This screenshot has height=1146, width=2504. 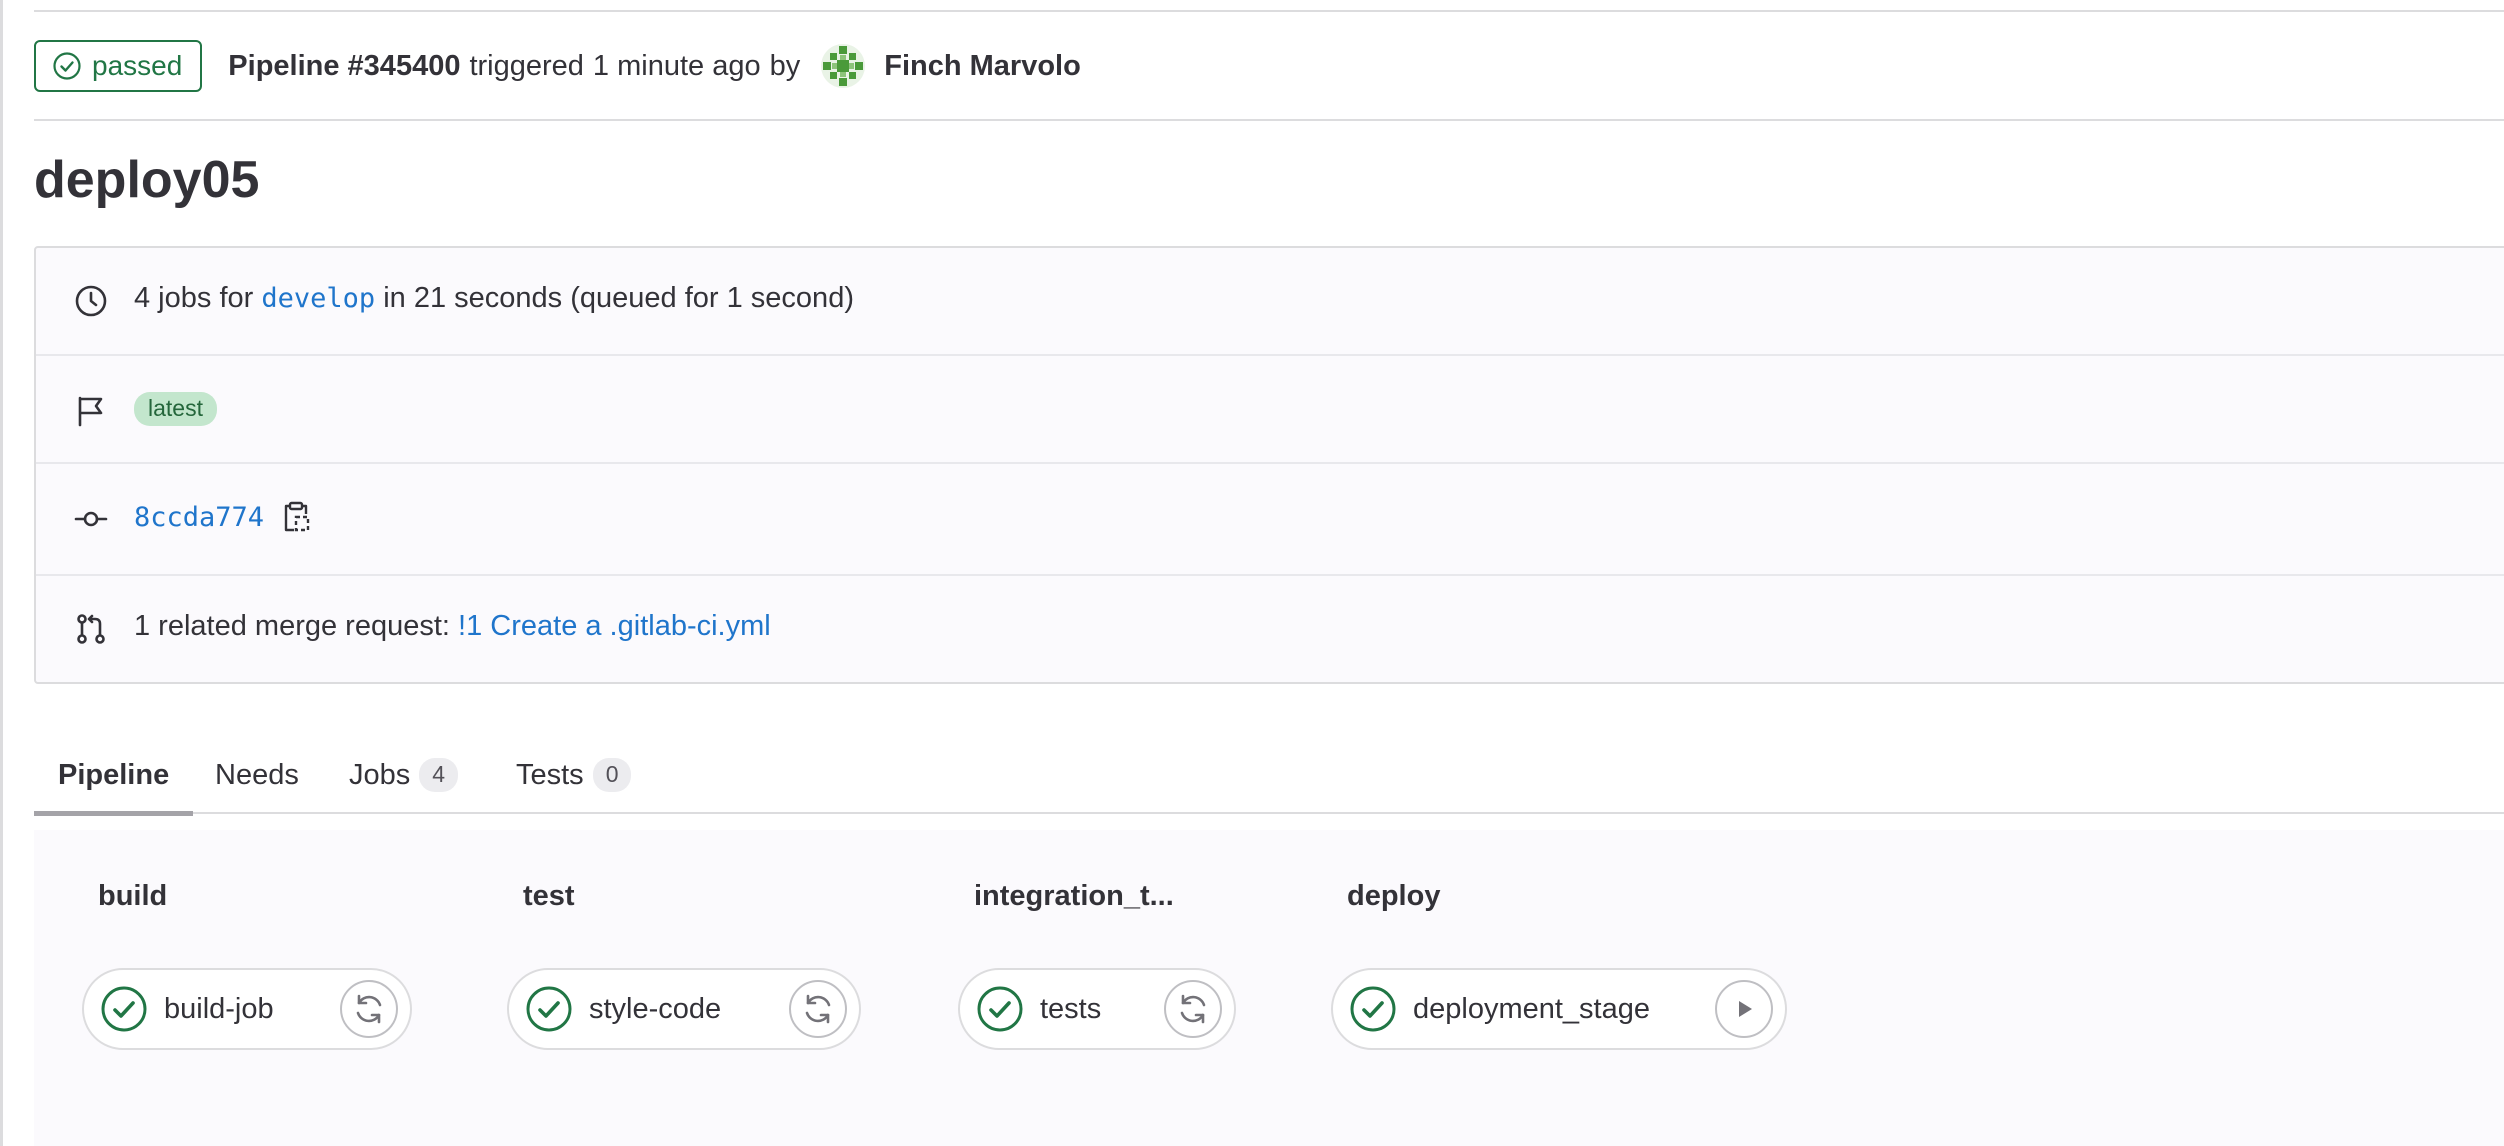 I want to click on latest-tag: latest, so click(x=175, y=409).